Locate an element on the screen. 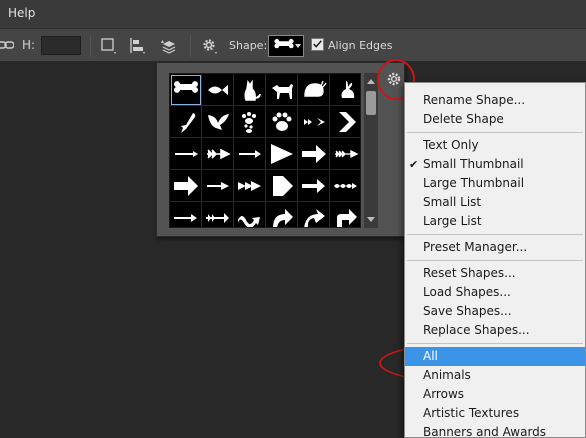 This screenshot has height=438, width=586. cat-icon is located at coordinates (252, 90).